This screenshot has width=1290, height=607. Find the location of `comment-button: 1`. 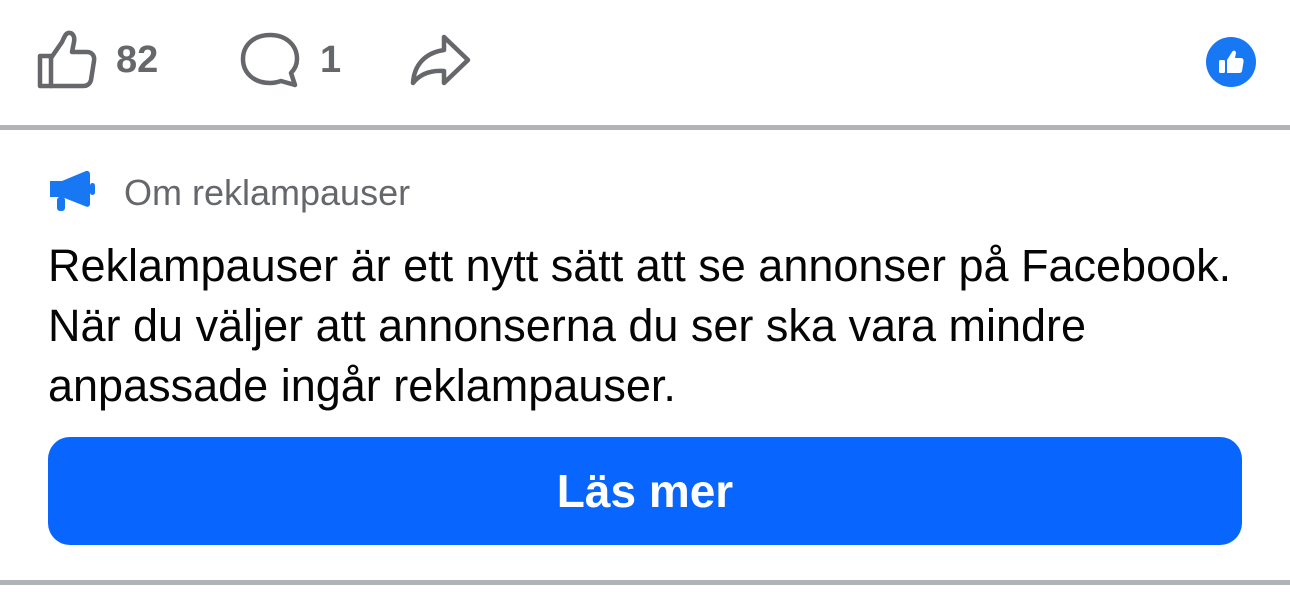

comment-button: 1 is located at coordinates (289, 60).